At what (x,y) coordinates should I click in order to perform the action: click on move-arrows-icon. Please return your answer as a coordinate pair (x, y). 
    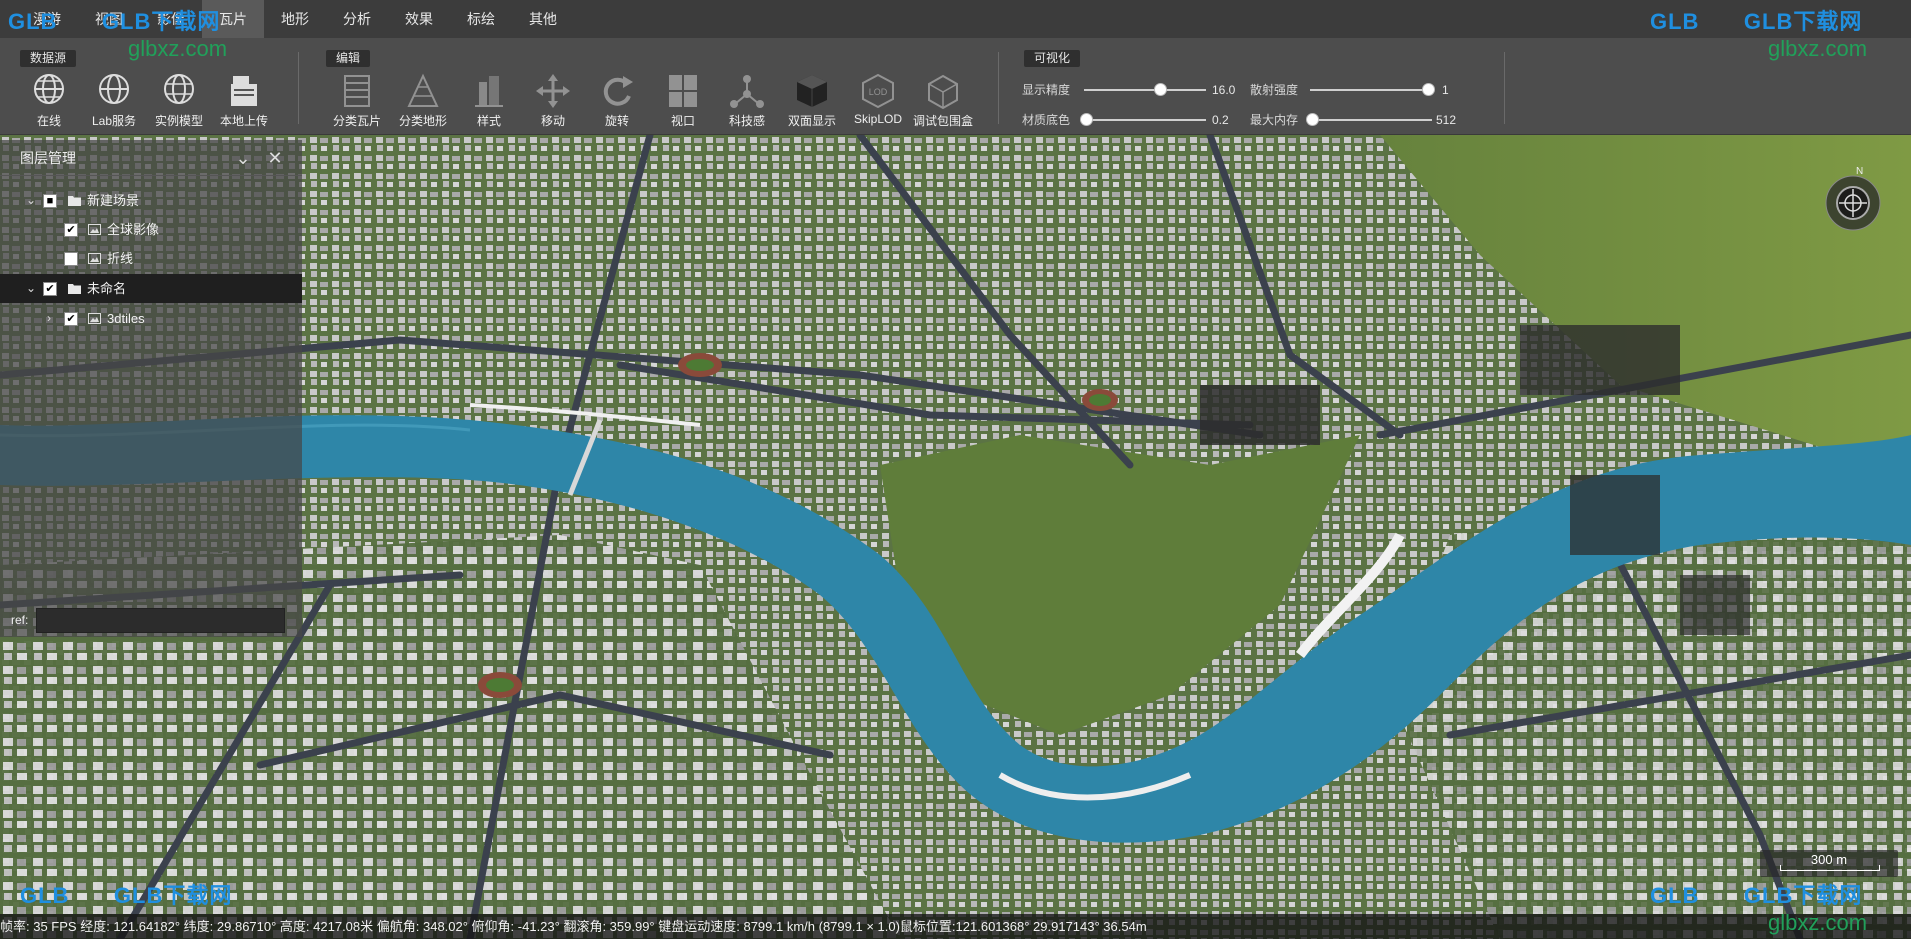
    Looking at the image, I should click on (553, 91).